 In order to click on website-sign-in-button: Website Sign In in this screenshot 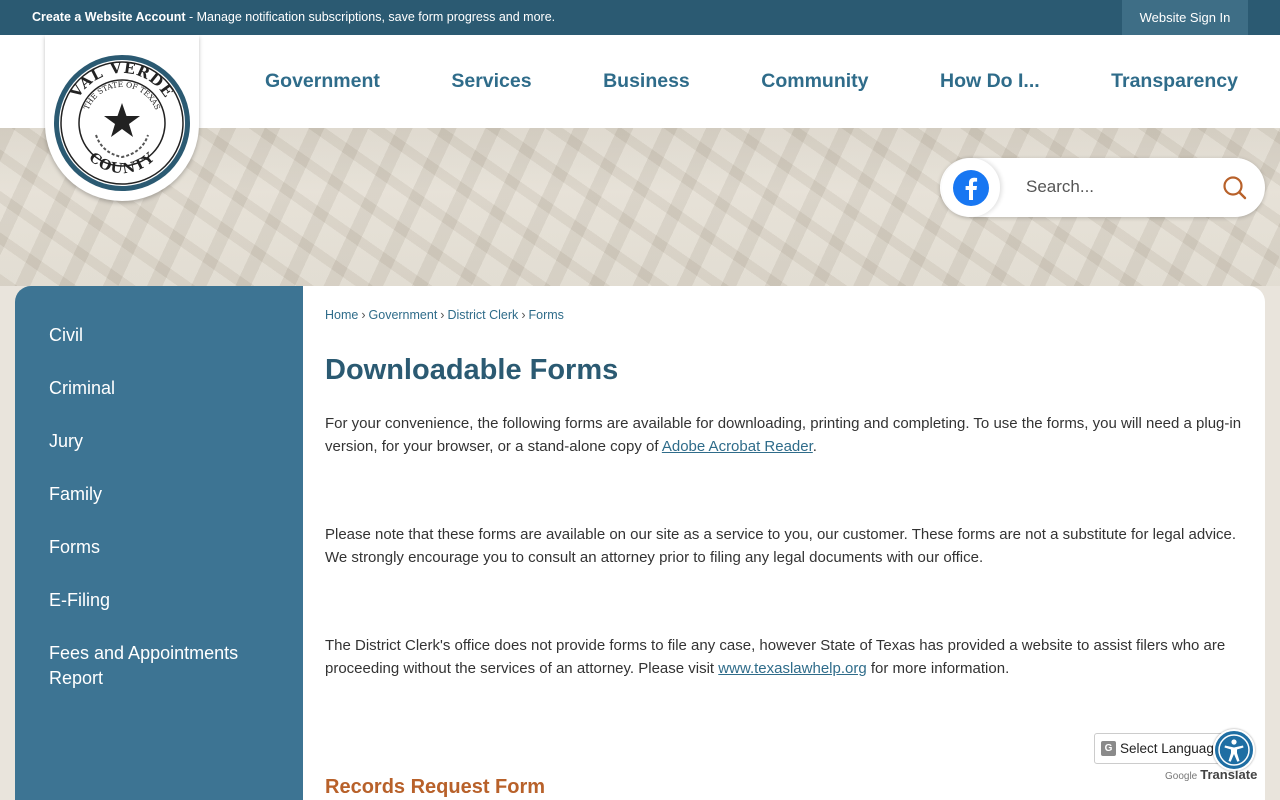, I will do `click(1185, 17)`.